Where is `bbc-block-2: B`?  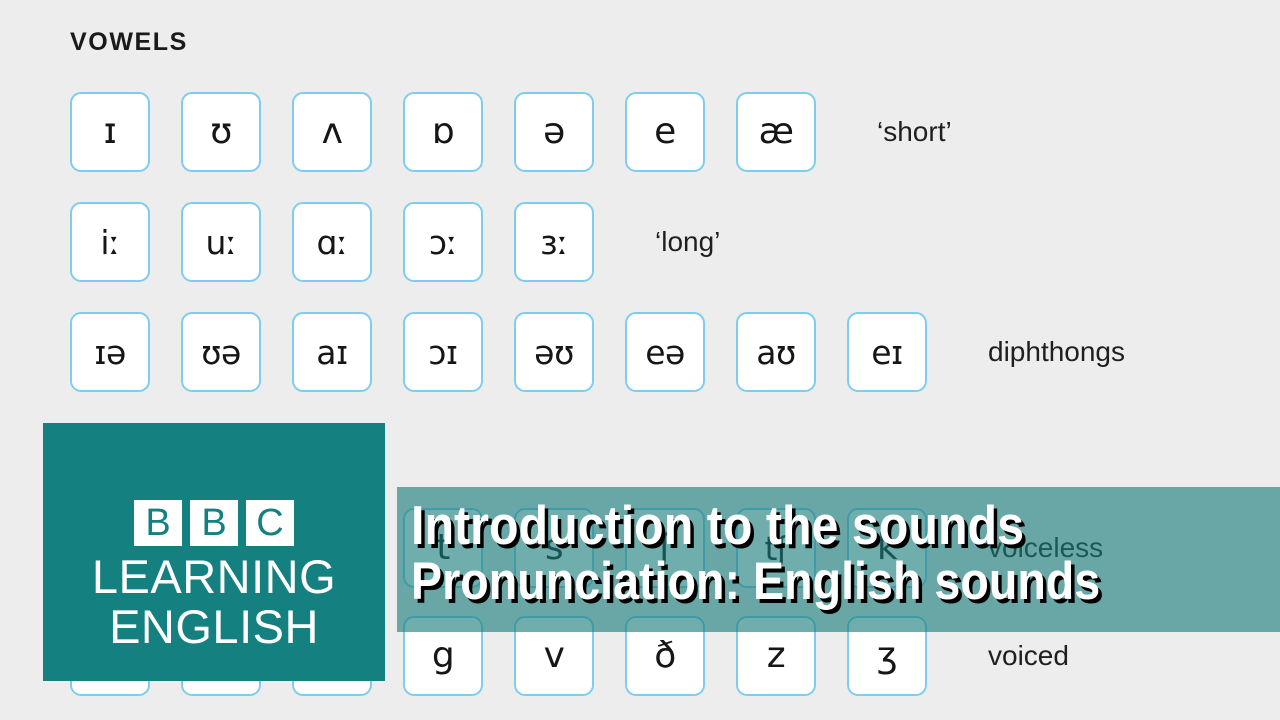 bbc-block-2: B is located at coordinates (214, 523).